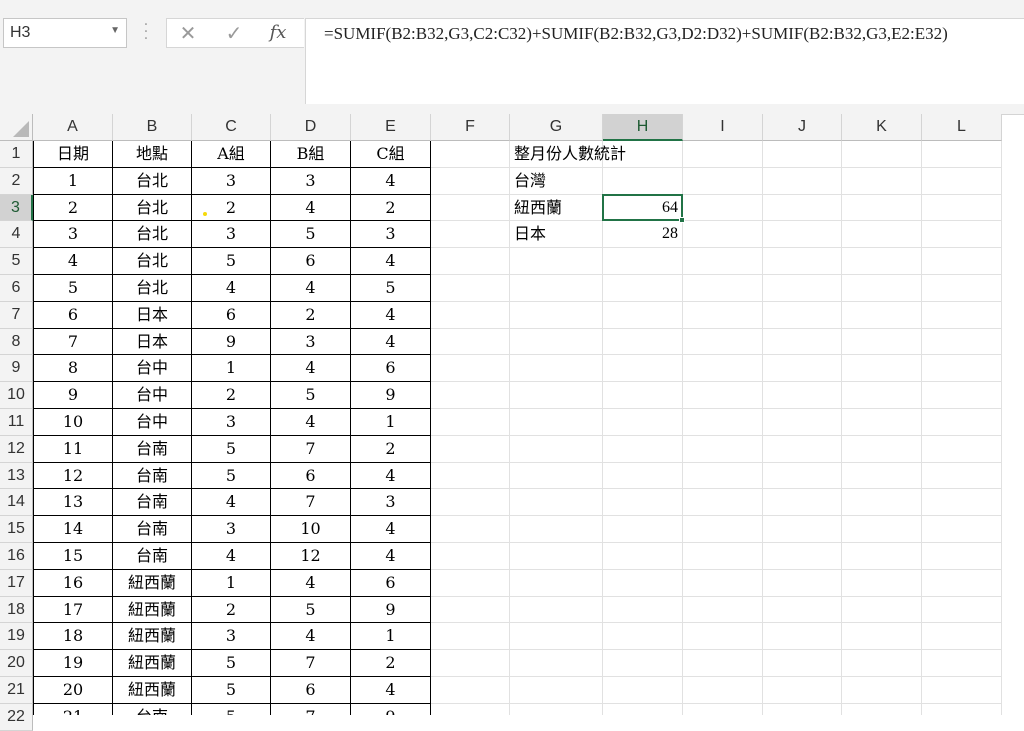 The image size is (1024, 731). What do you see at coordinates (556, 208) in the screenshot?
I see `summary-label: 紐西蘭` at bounding box center [556, 208].